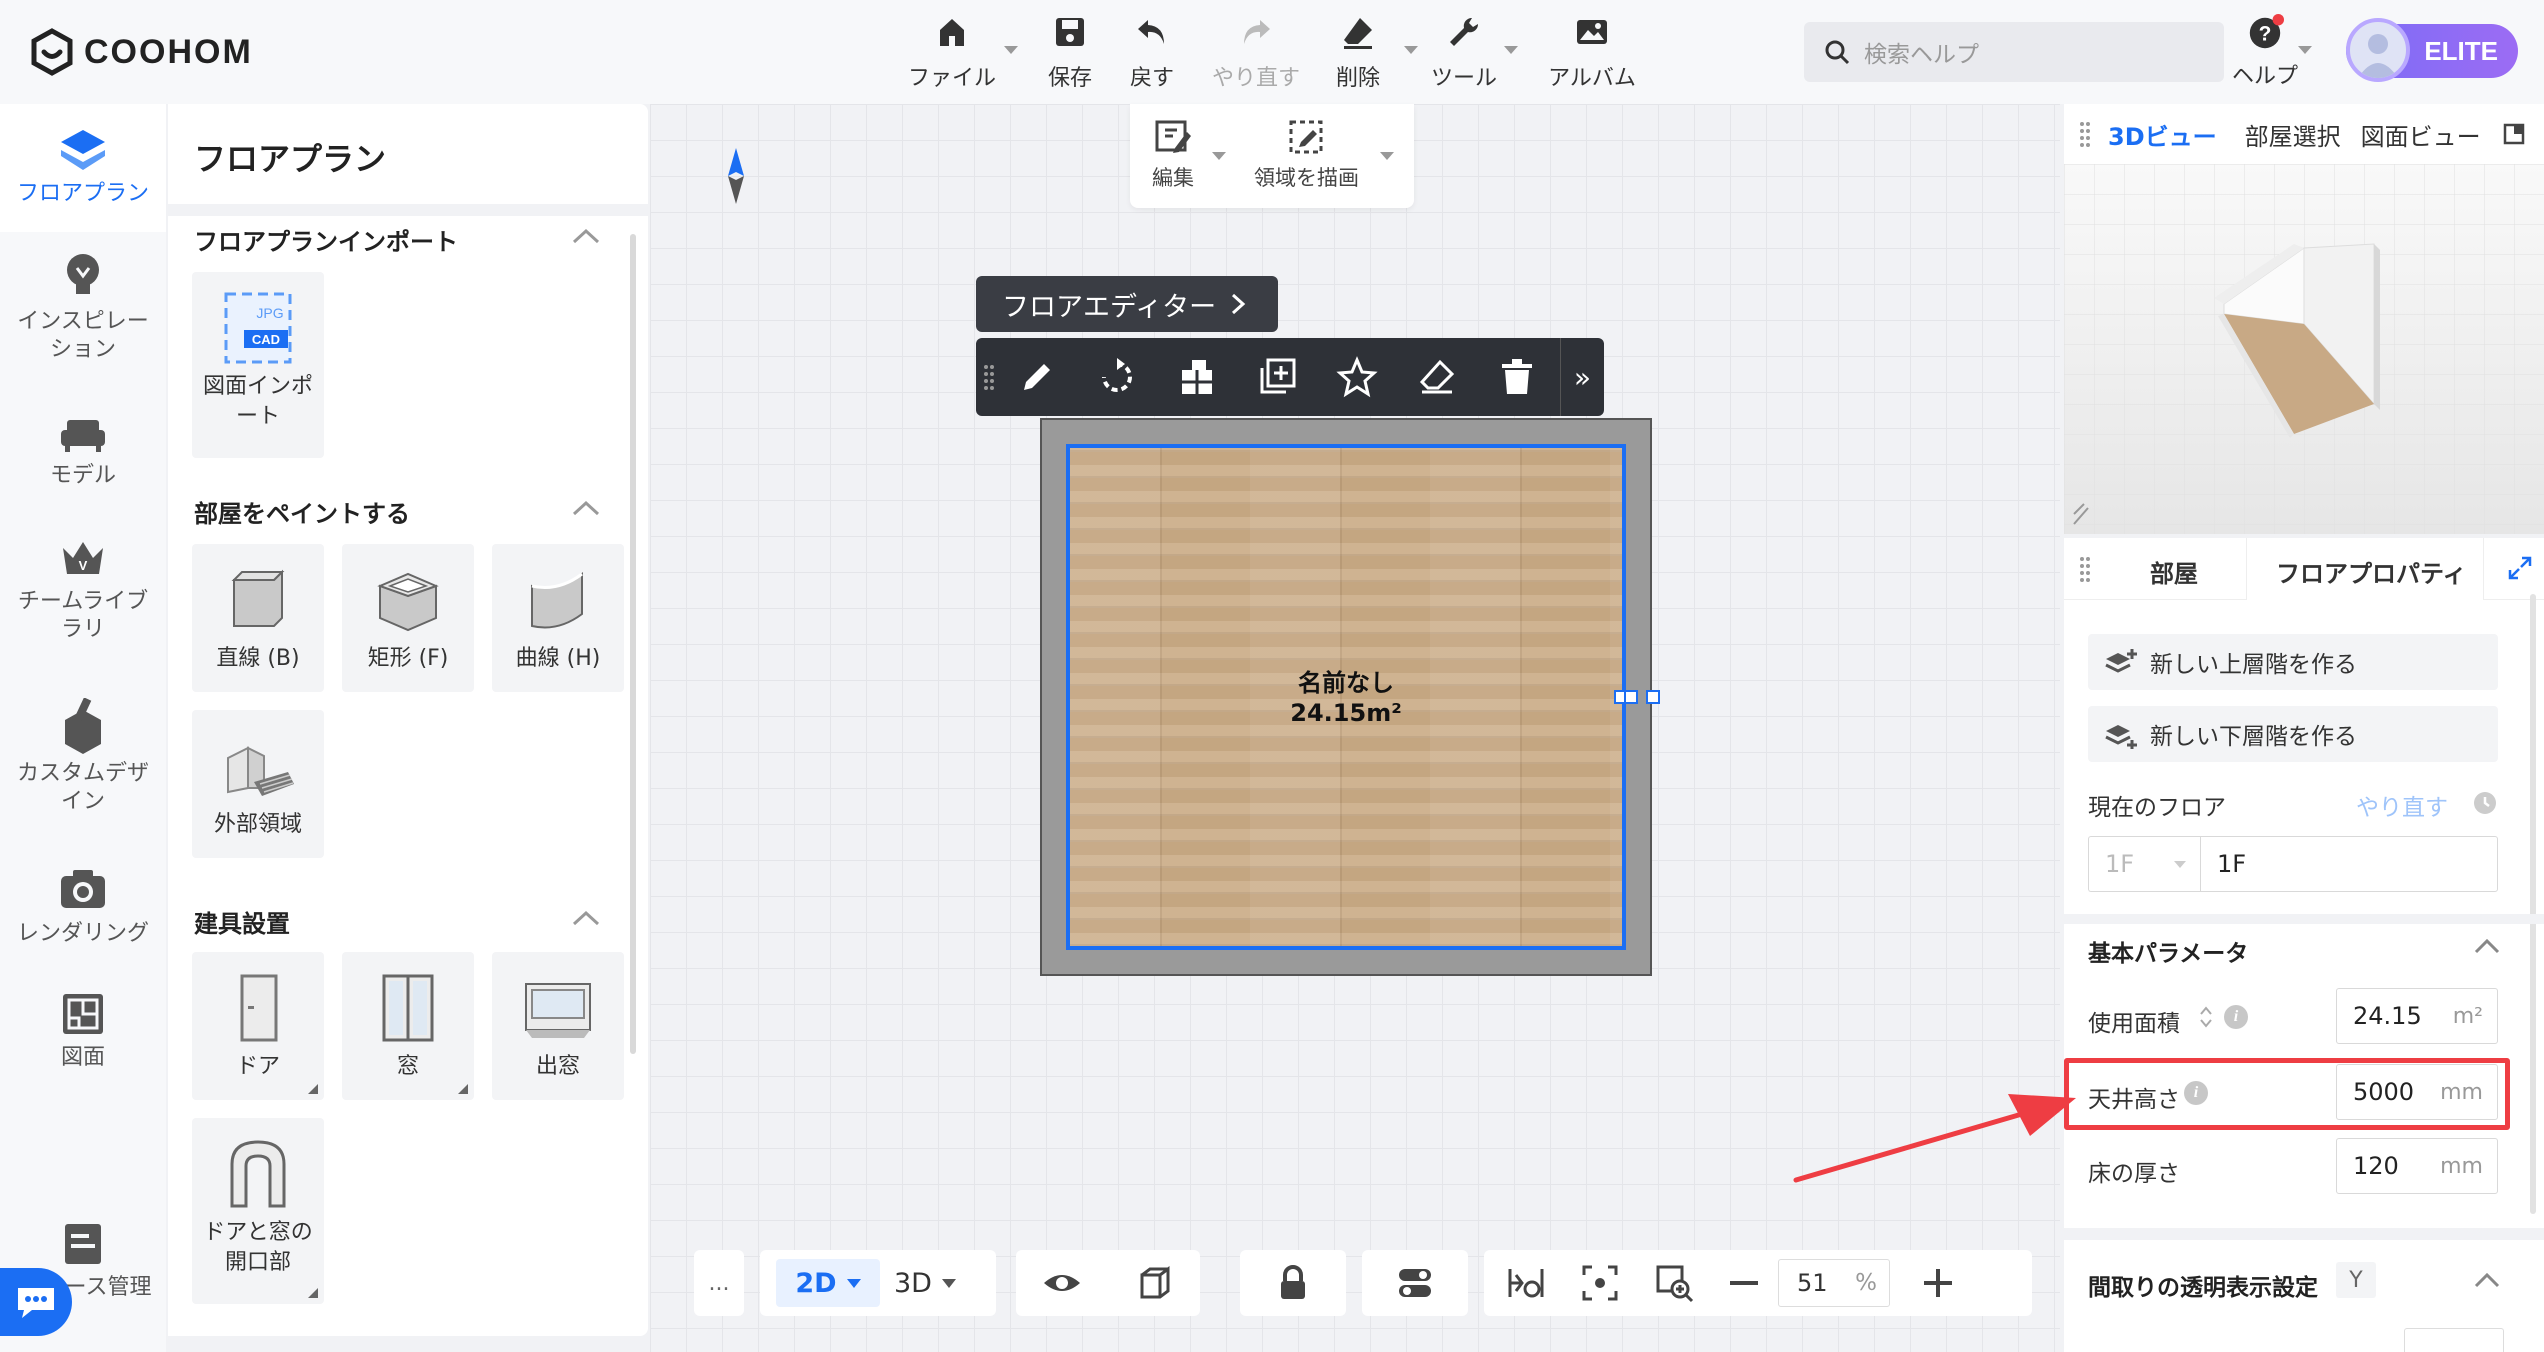  What do you see at coordinates (1511, 50) in the screenshot?
I see `tools-caret-icon` at bounding box center [1511, 50].